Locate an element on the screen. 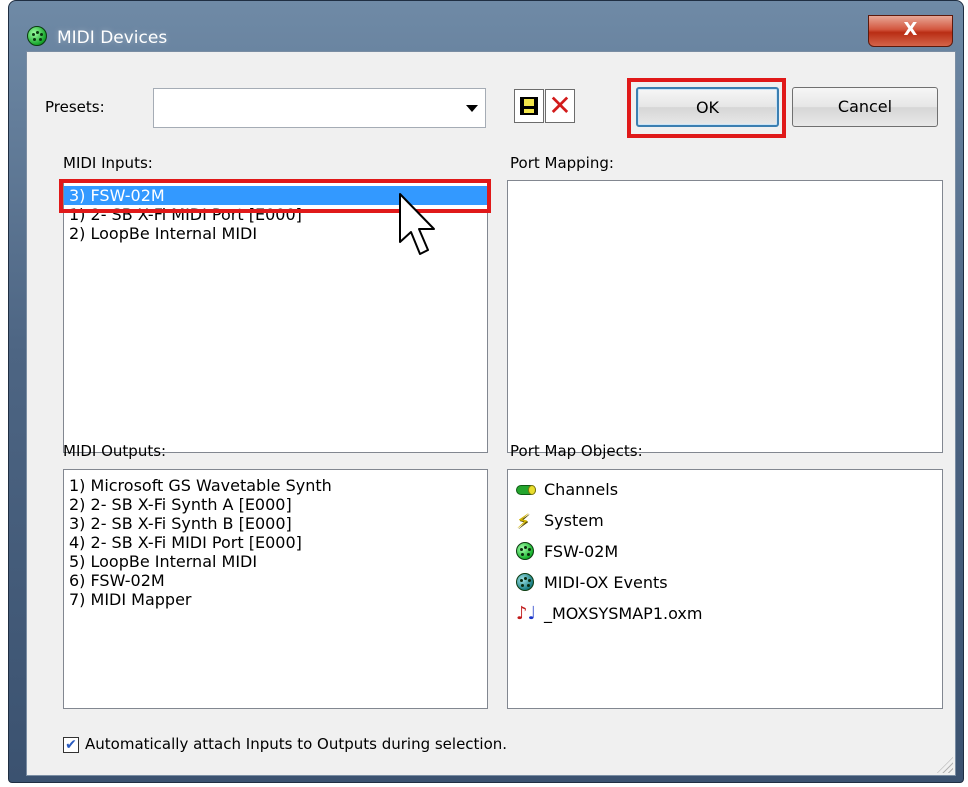  port-map-object-label: MIDI-OX Events is located at coordinates (606, 582).